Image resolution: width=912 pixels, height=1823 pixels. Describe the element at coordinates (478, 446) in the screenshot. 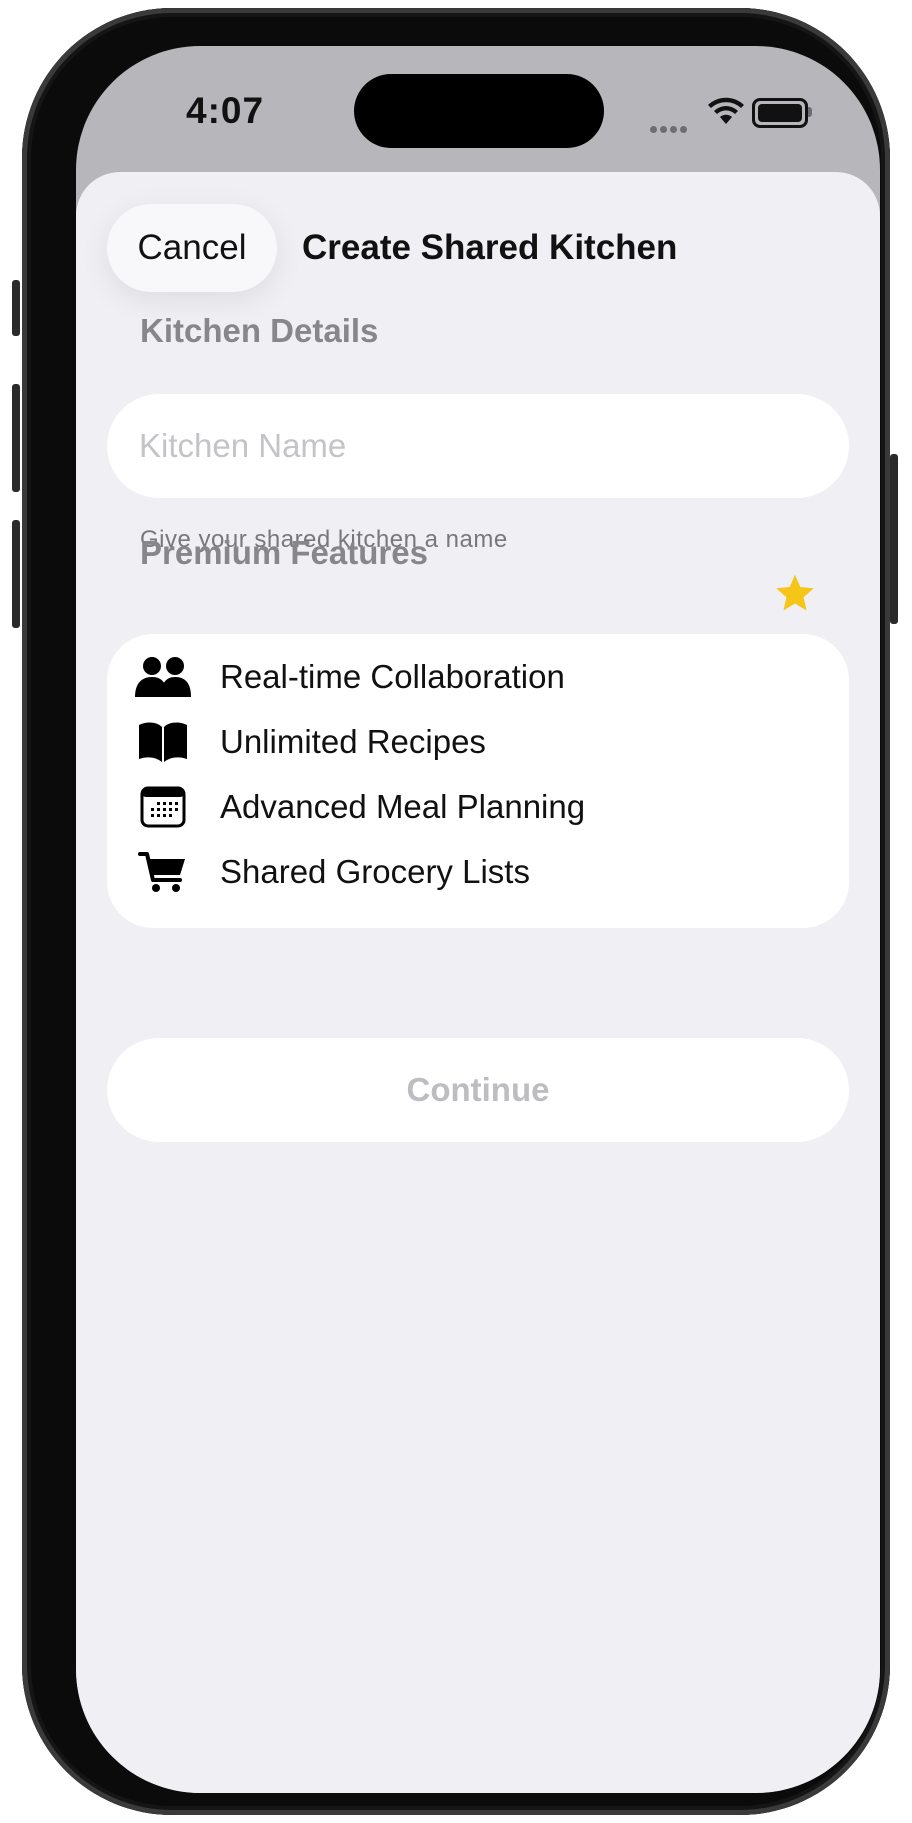

I see `kitchen-name-input` at that location.